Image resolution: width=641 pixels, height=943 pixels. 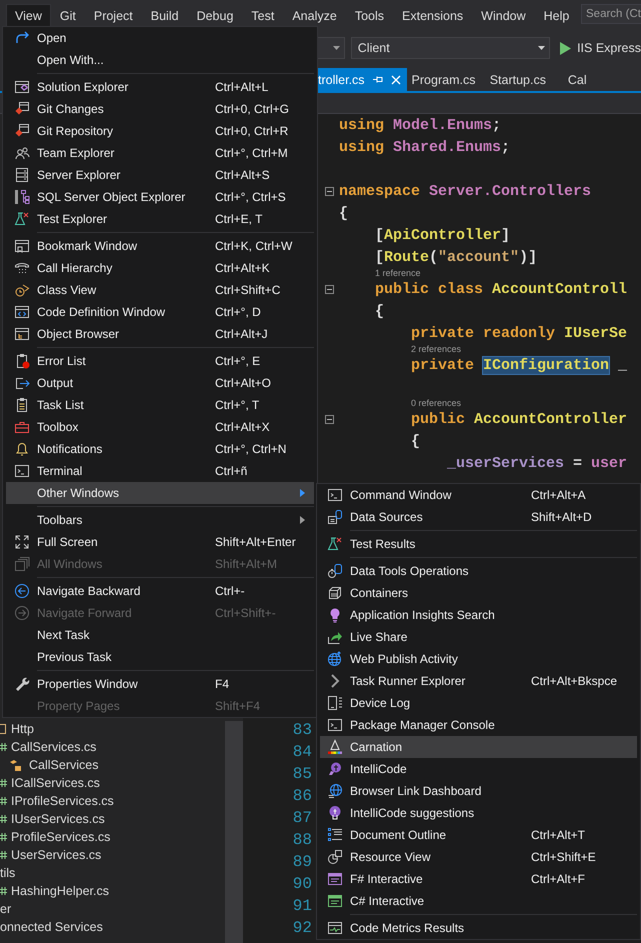 What do you see at coordinates (63, 765) in the screenshot?
I see `tree-item: CallServices` at bounding box center [63, 765].